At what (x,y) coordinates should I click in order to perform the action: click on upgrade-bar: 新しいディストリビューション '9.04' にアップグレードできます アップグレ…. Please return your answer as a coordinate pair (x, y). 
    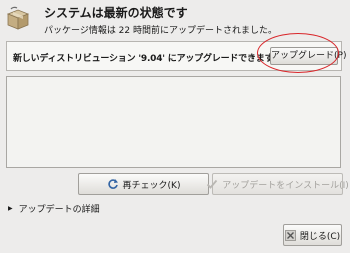
    Looking at the image, I should click on (176, 56).